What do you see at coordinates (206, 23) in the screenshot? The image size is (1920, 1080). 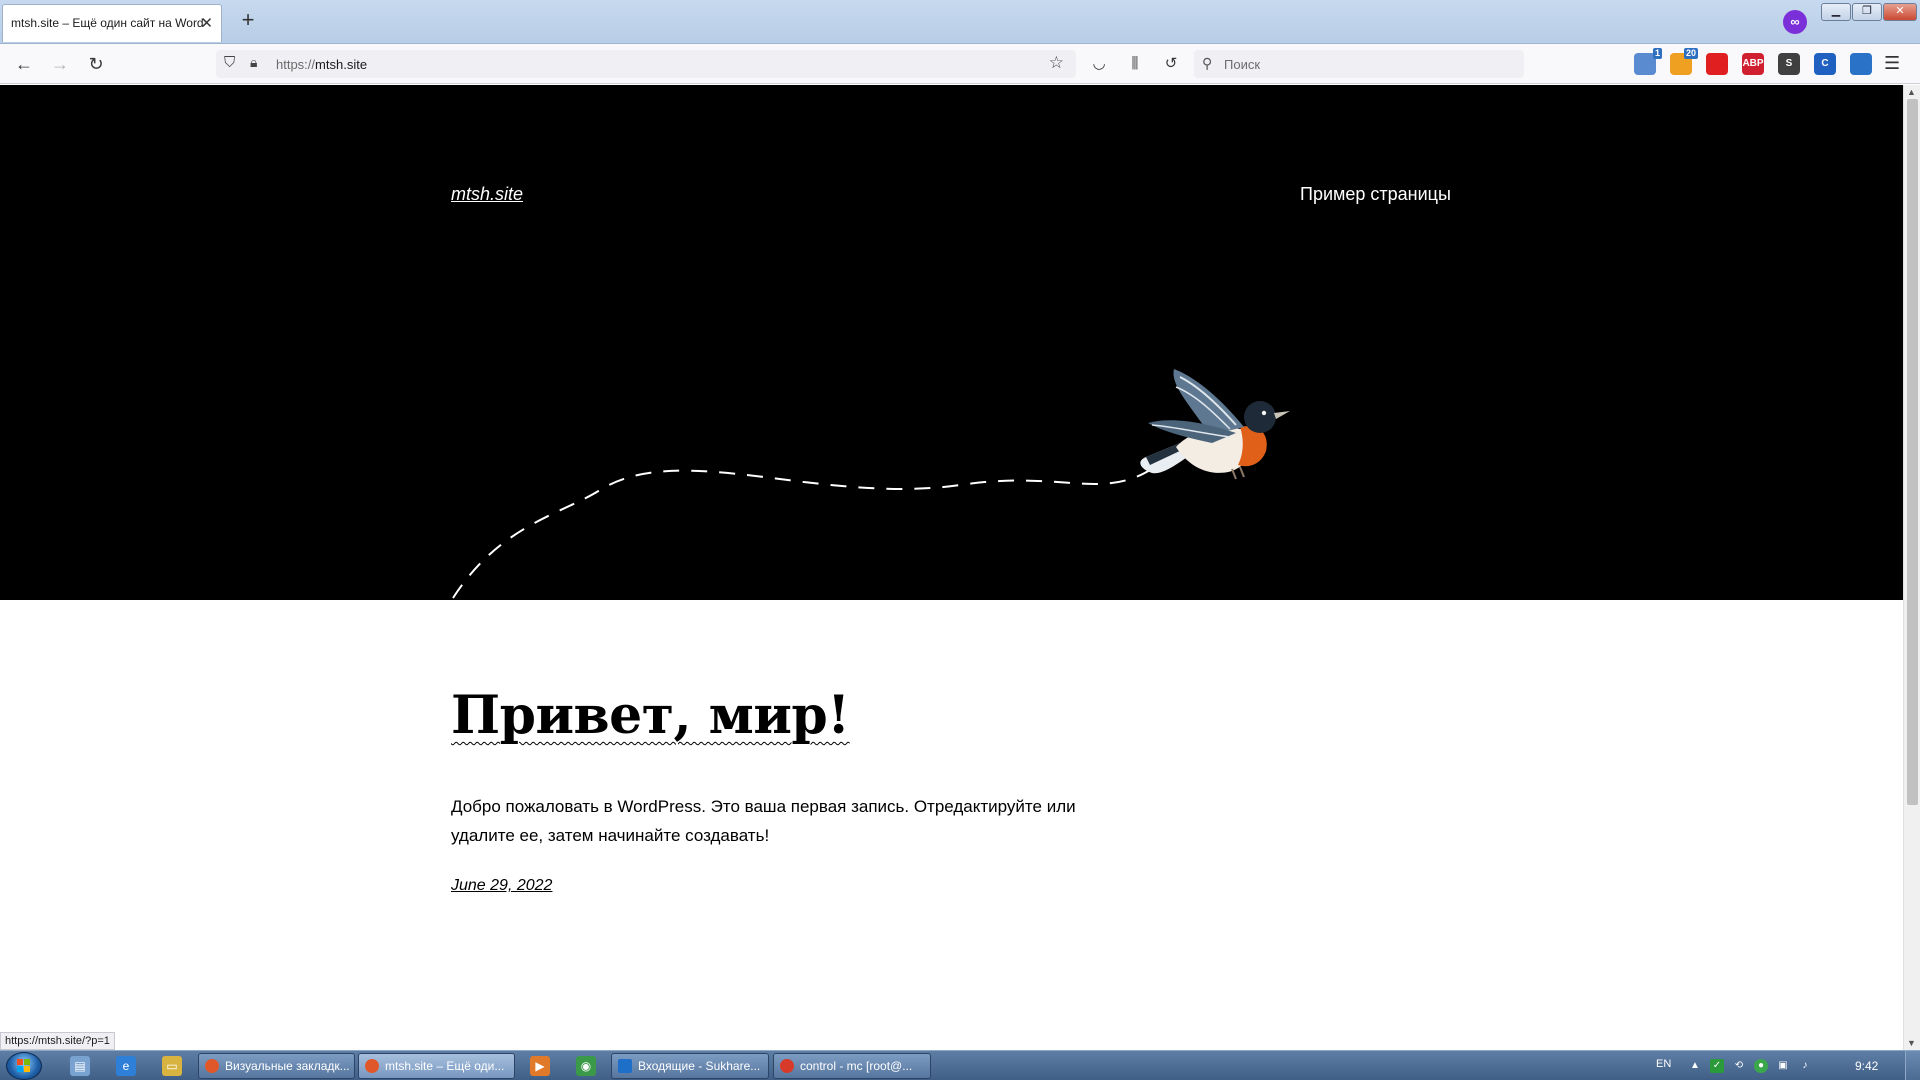 I see `tab-close-icon: ✕` at bounding box center [206, 23].